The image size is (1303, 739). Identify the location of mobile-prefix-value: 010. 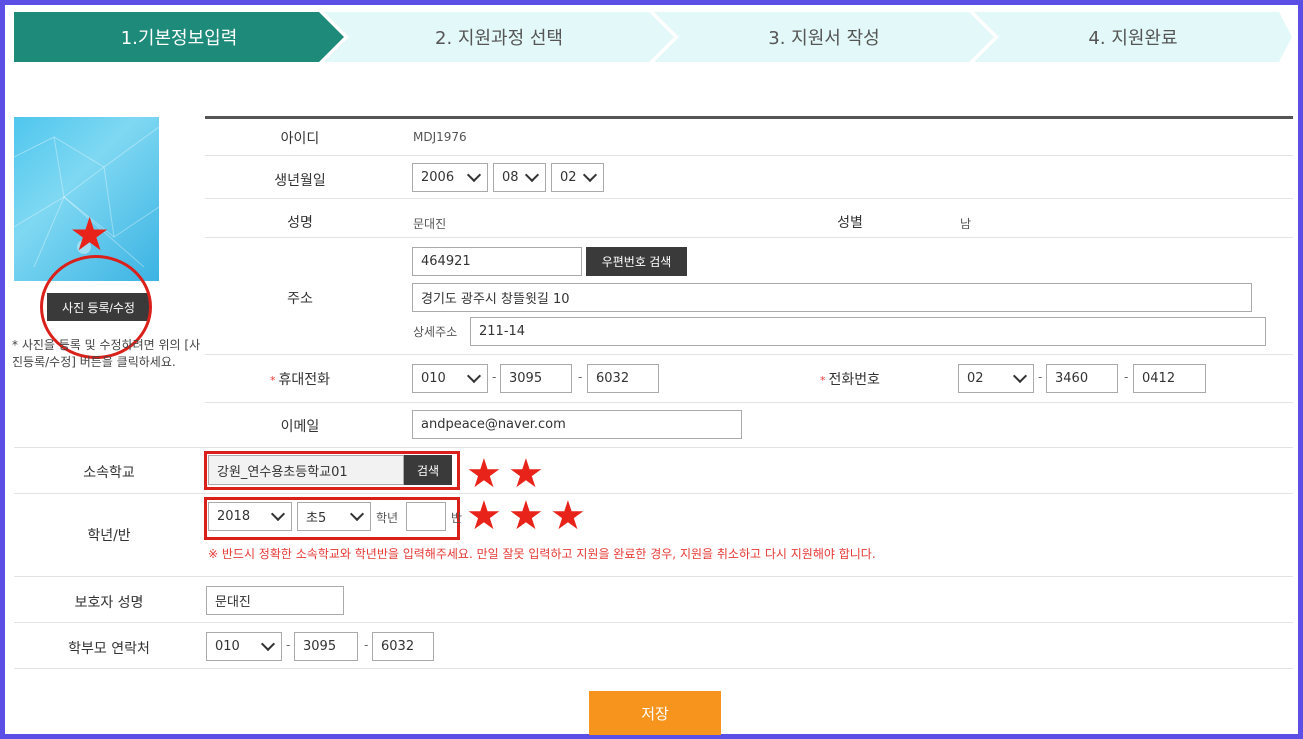
(433, 378).